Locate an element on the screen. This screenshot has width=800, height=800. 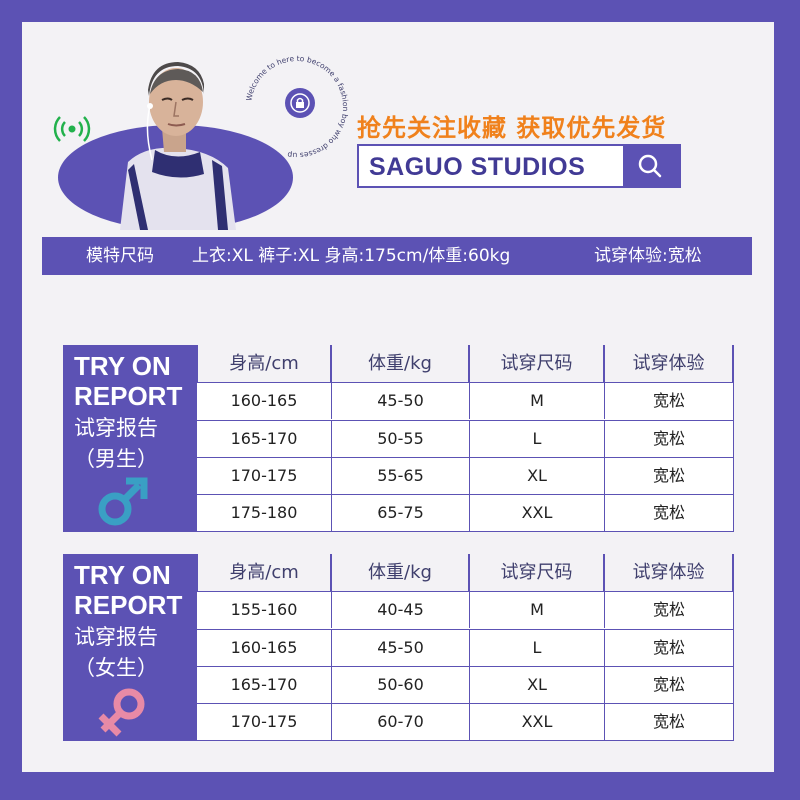
cell-weight: 50-55 is located at coordinates (400, 439).